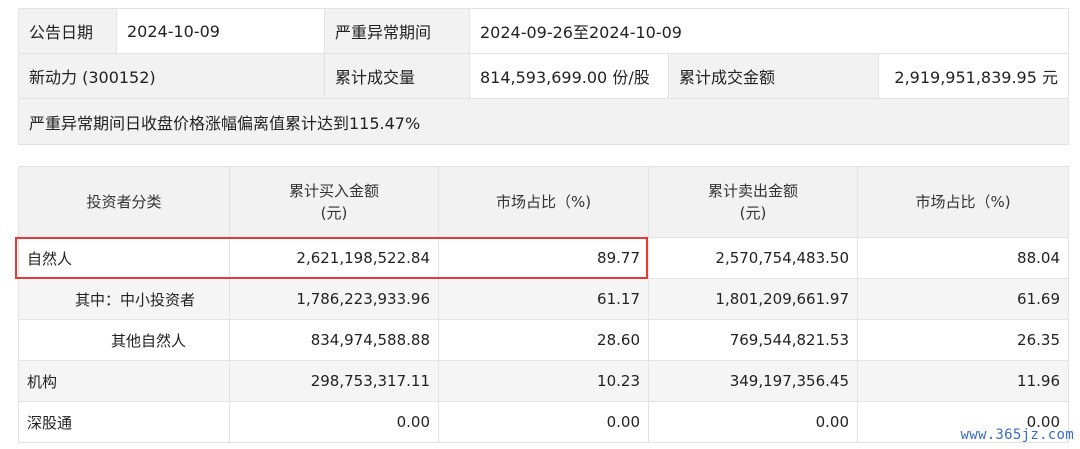  I want to click on amount-label: 累计成交金额, so click(773, 76).